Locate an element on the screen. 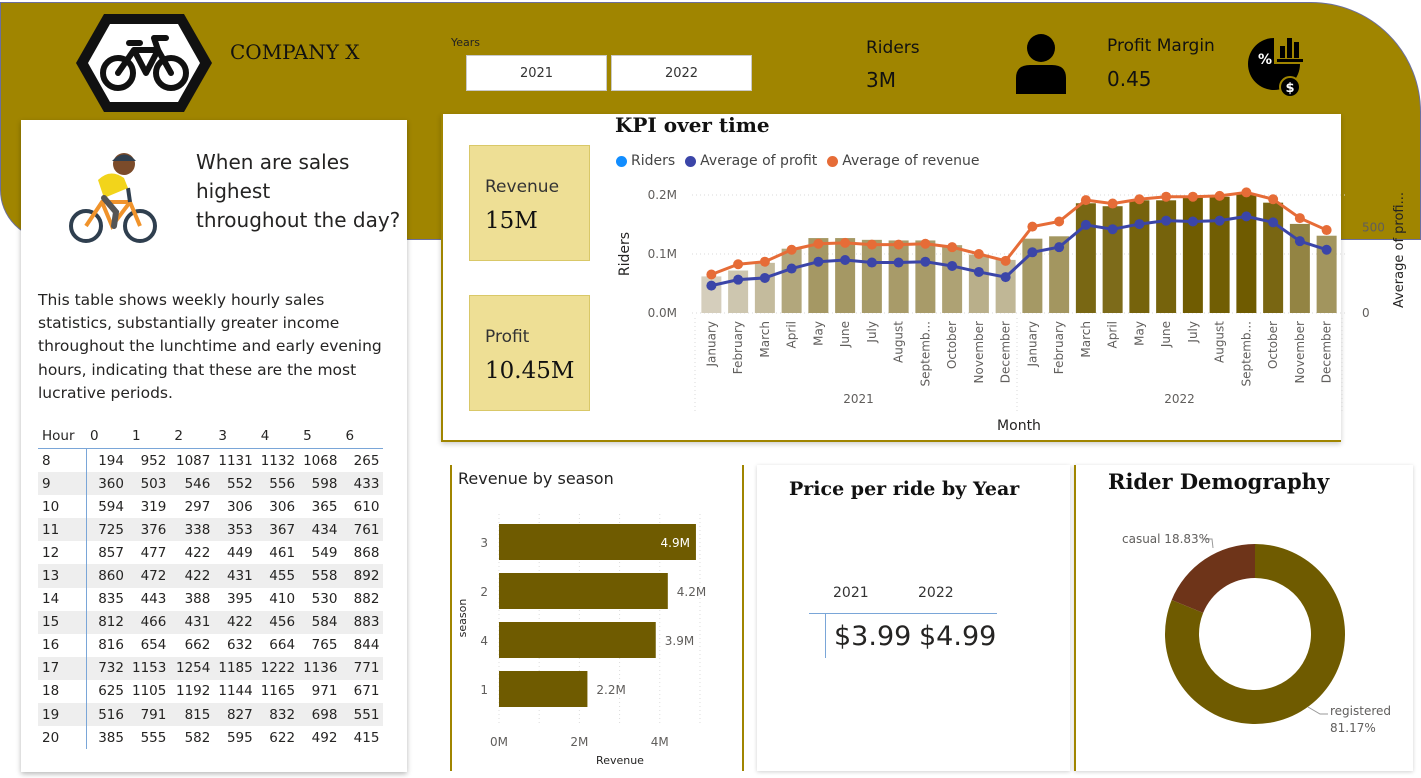  season-data-label: 4.2M is located at coordinates (691, 592).